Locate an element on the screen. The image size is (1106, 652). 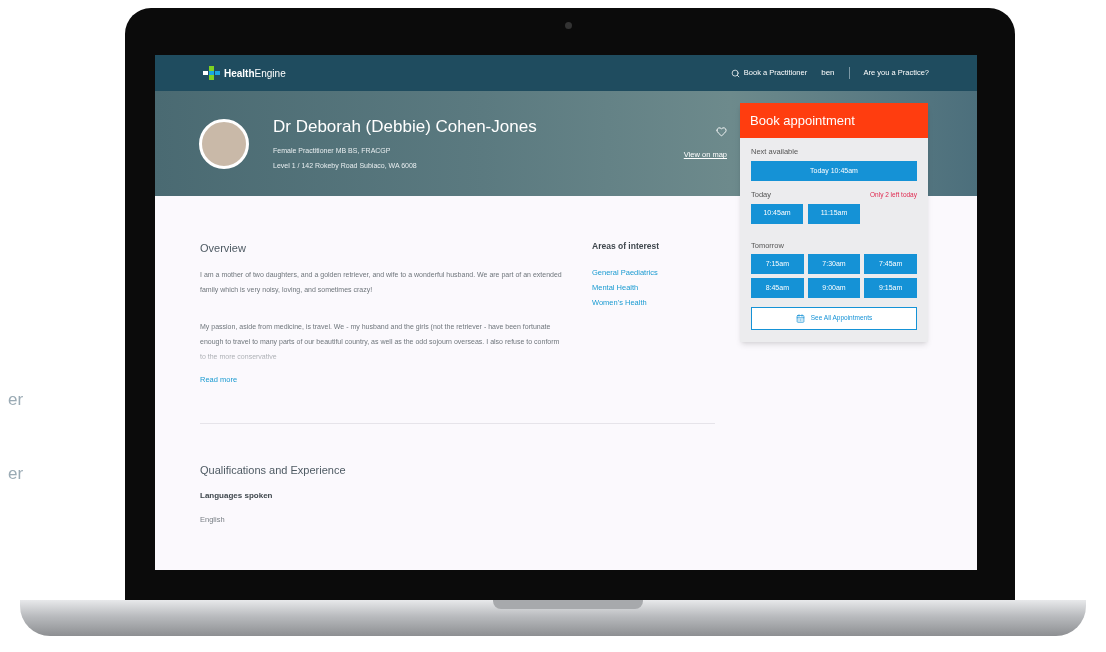
practitioner-name: Dr Deborah (Debbie) Cohen-Jones is located at coordinates (405, 127).